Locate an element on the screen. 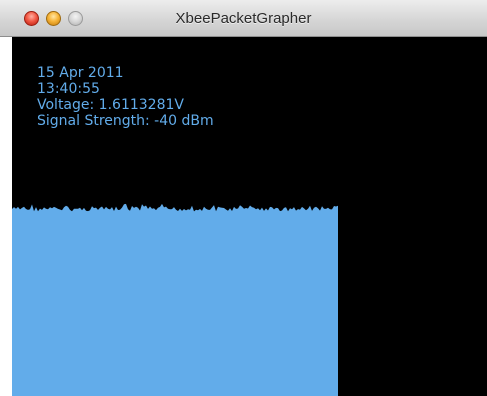 The width and height of the screenshot is (487, 396). window-title: XbeePacketGrapher is located at coordinates (243, 18).